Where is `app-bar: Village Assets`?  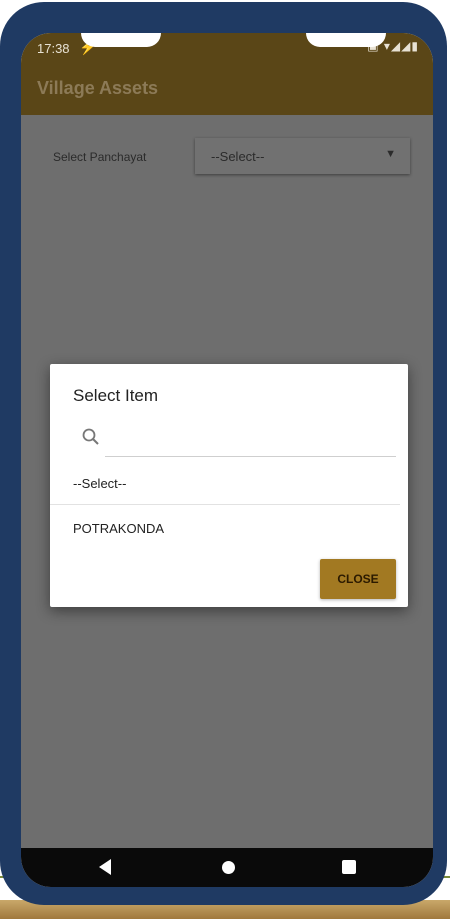
app-bar: Village Assets is located at coordinates (227, 89).